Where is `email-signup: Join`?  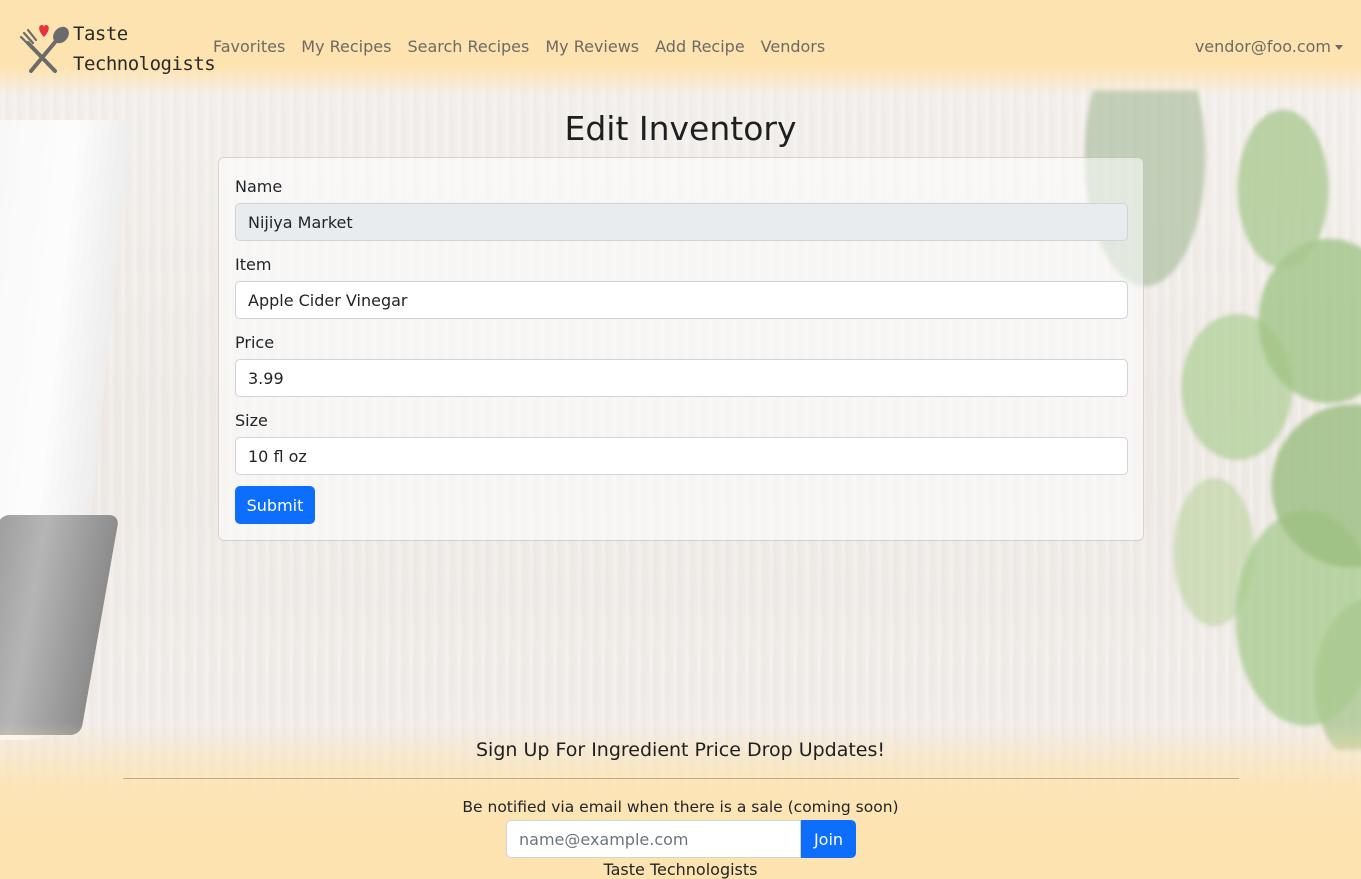 email-signup: Join is located at coordinates (681, 839).